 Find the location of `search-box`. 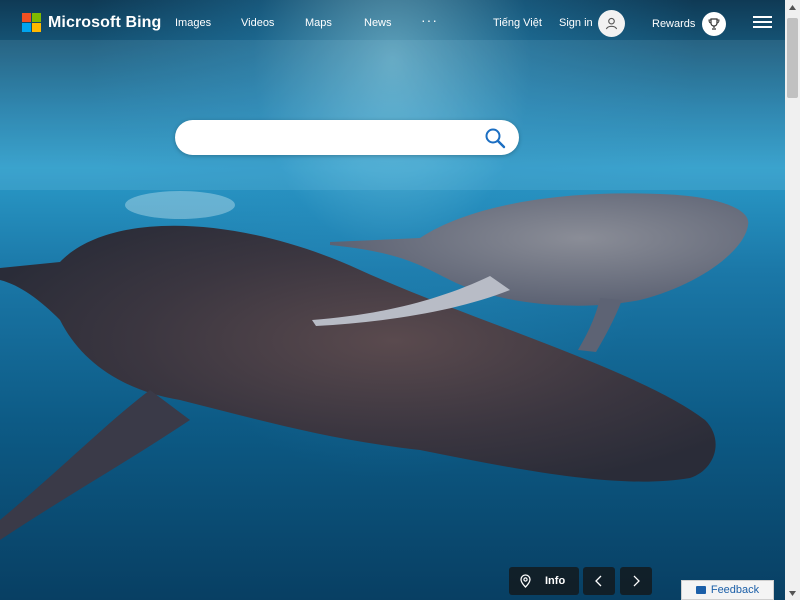

search-box is located at coordinates (347, 137).